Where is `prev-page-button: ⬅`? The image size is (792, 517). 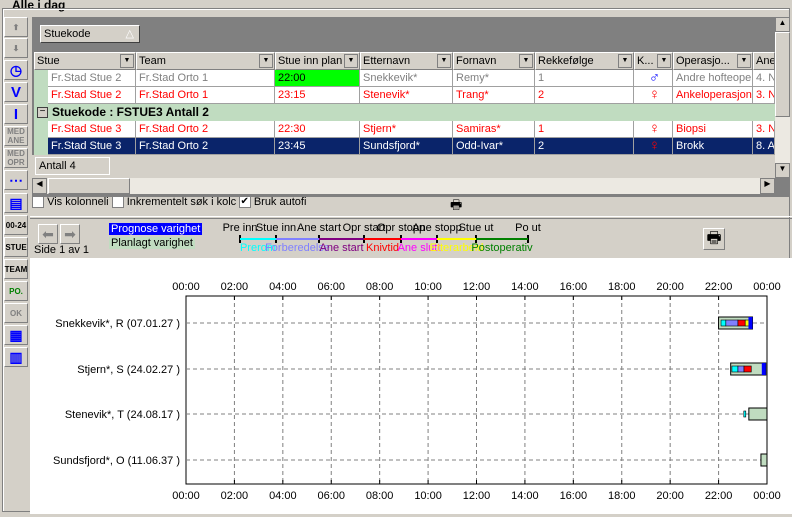
prev-page-button: ⬅ is located at coordinates (48, 234).